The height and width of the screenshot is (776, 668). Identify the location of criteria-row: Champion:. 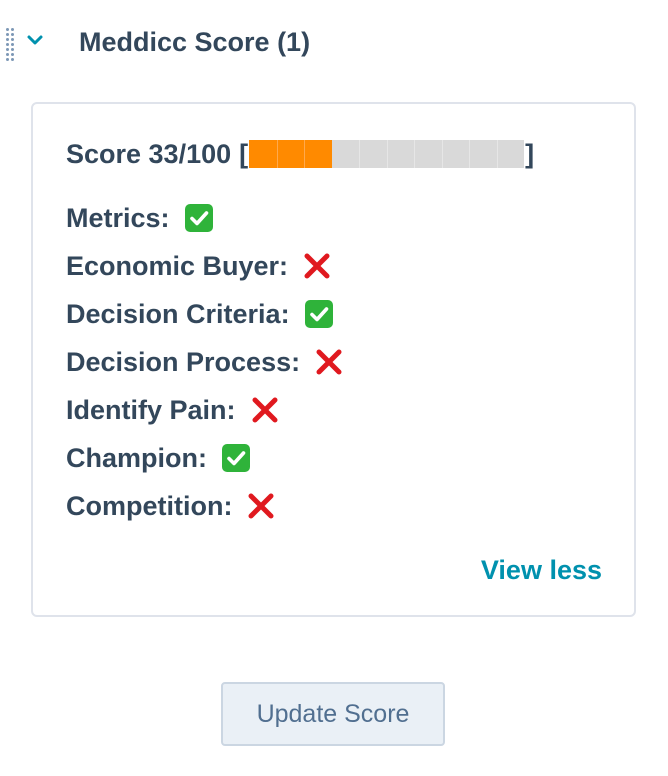
(205, 458).